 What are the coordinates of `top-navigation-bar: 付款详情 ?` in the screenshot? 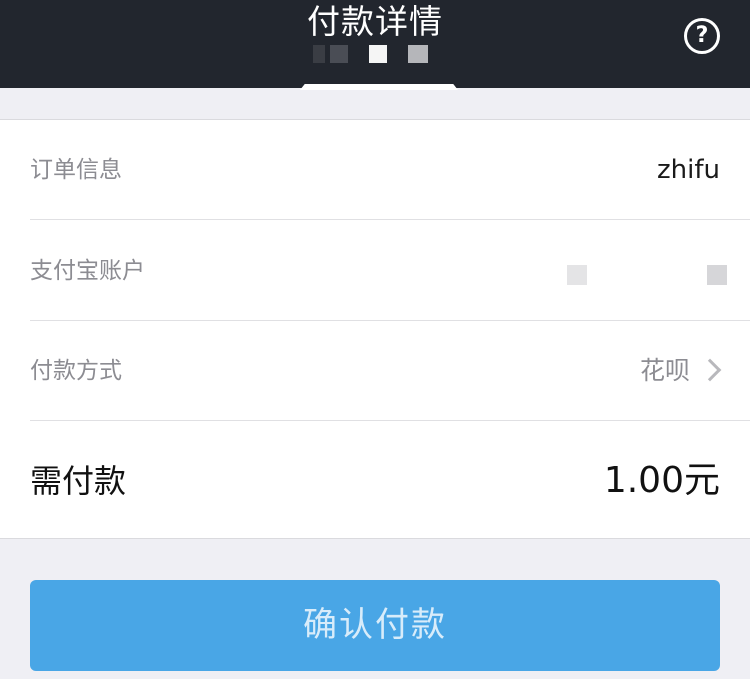 It's located at (375, 45).